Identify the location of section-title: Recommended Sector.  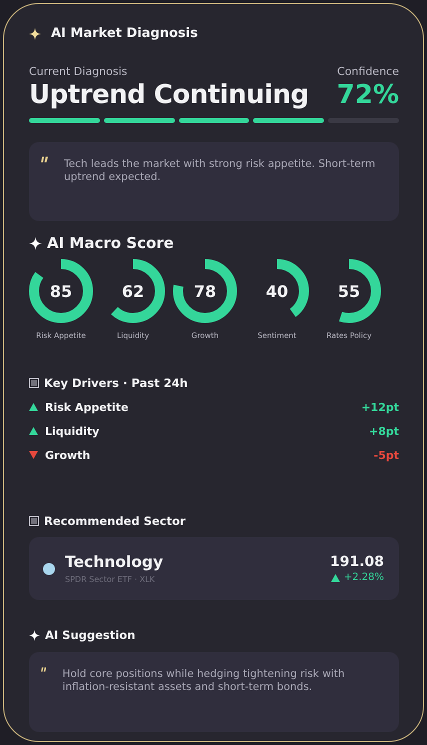
(115, 521).